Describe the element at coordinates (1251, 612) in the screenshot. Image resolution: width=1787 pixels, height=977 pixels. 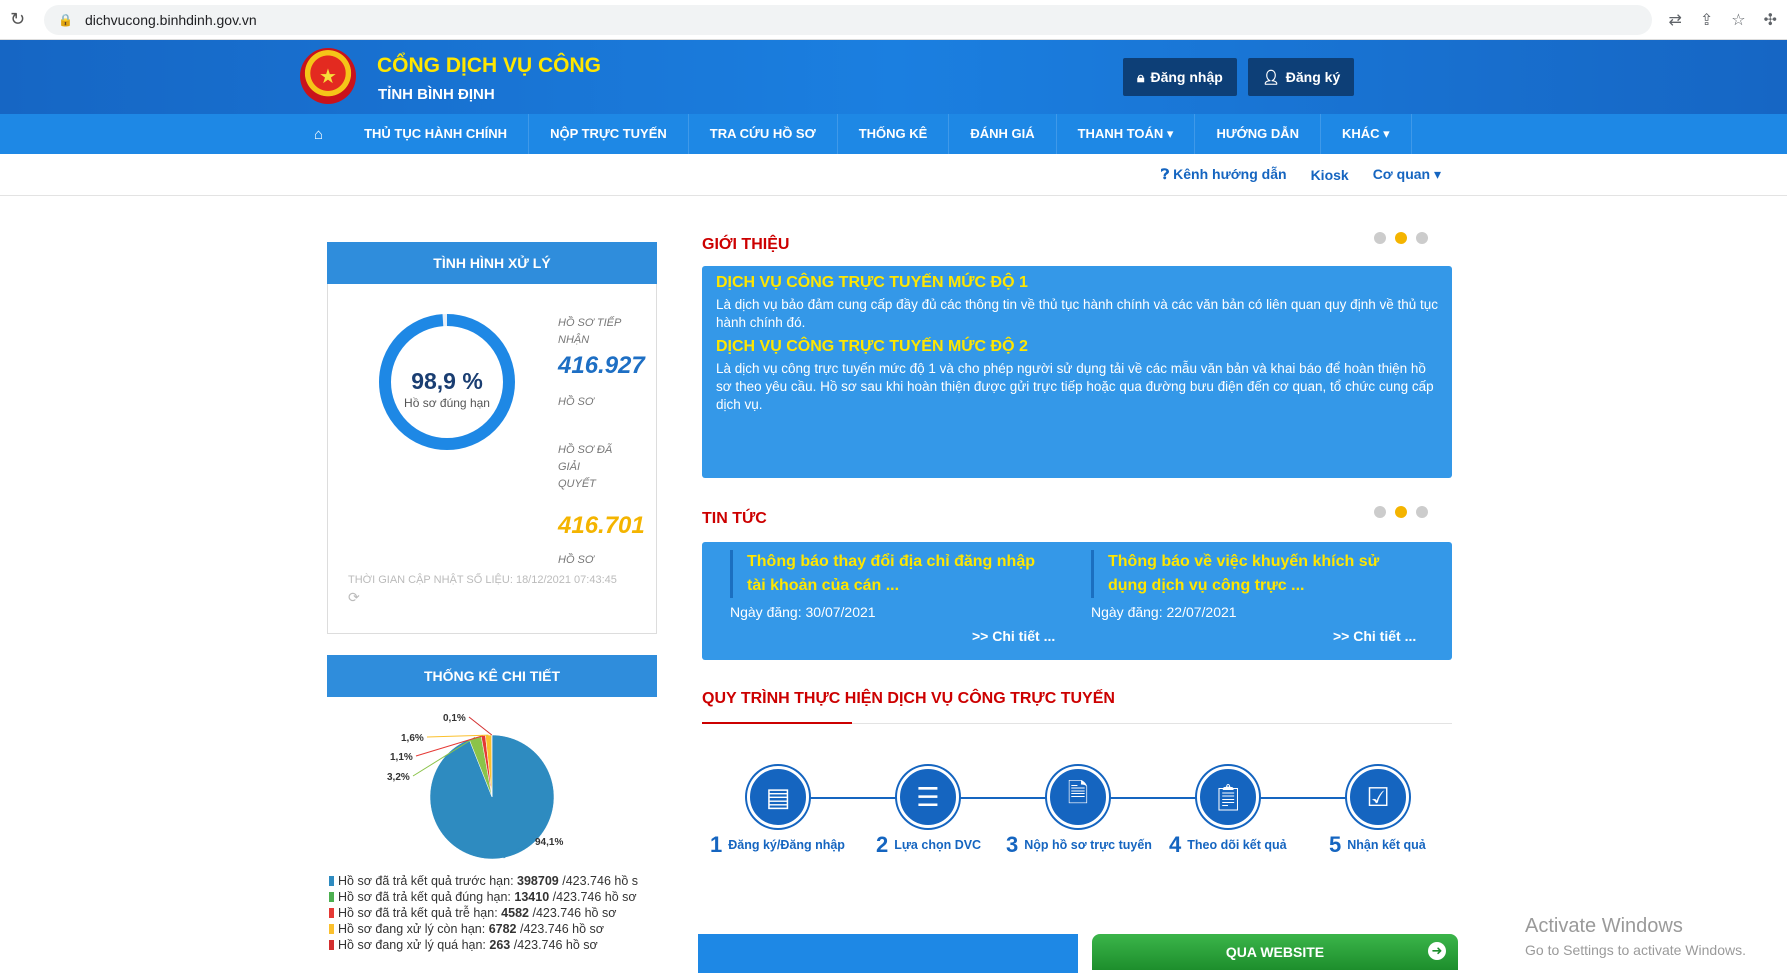
I see `news-item-date: Ngày đăng: 22/07/2021` at that location.